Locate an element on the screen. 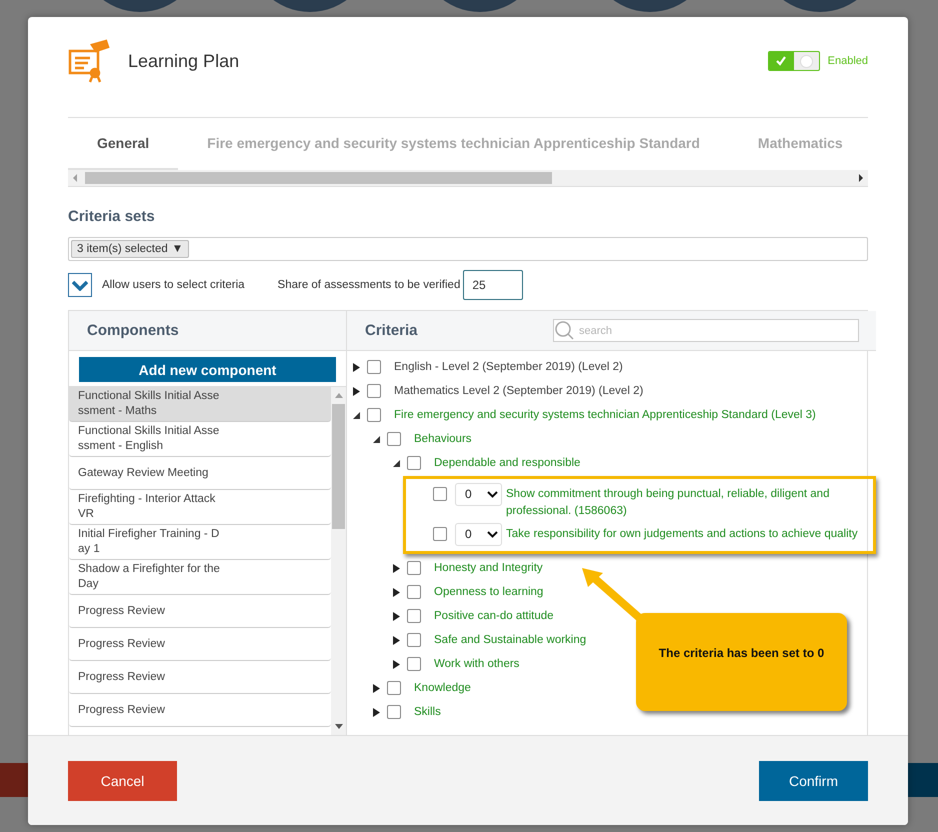  tree-item-label: Openness to learning is located at coordinates (489, 592).